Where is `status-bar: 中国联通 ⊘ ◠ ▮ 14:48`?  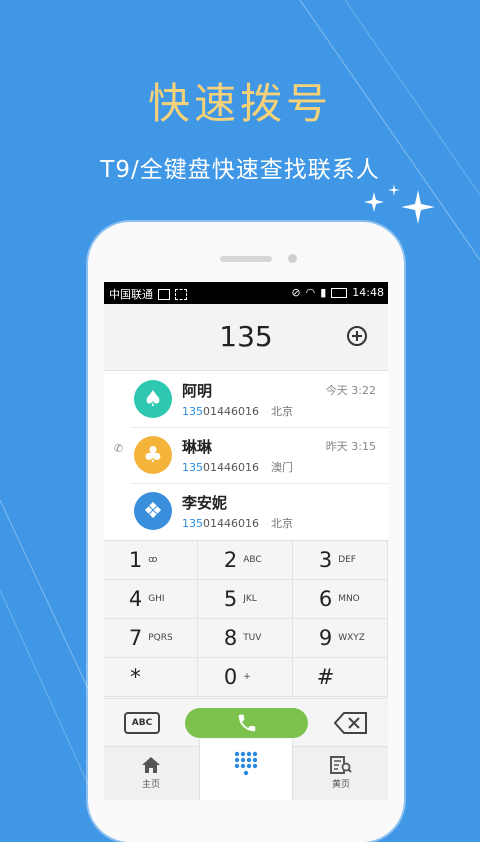 status-bar: 中国联通 ⊘ ◠ ▮ 14:48 is located at coordinates (246, 293).